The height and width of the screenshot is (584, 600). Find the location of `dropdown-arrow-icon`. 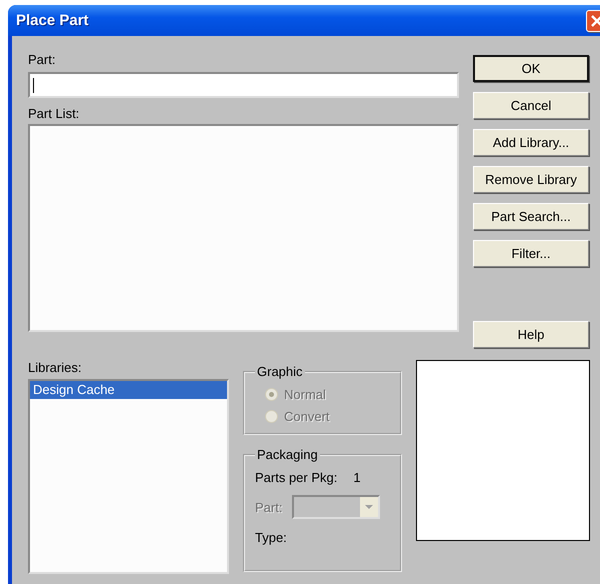

dropdown-arrow-icon is located at coordinates (369, 507).